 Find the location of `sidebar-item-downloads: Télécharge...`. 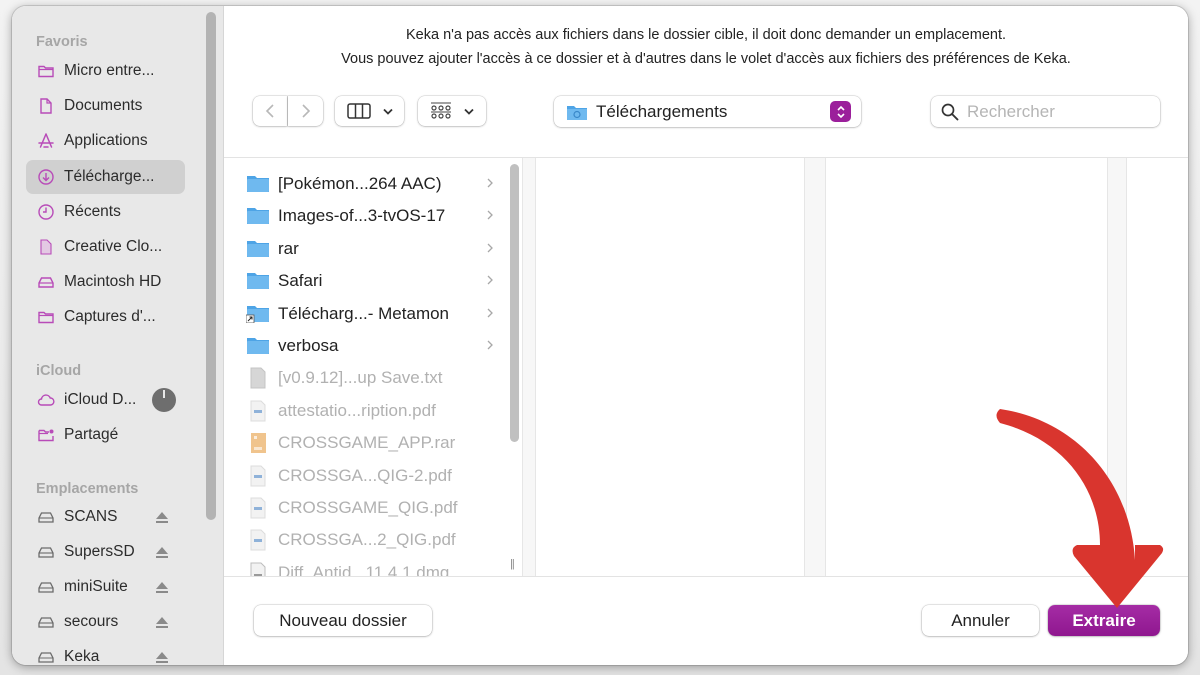

sidebar-item-downloads: Télécharge... is located at coordinates (105, 177).